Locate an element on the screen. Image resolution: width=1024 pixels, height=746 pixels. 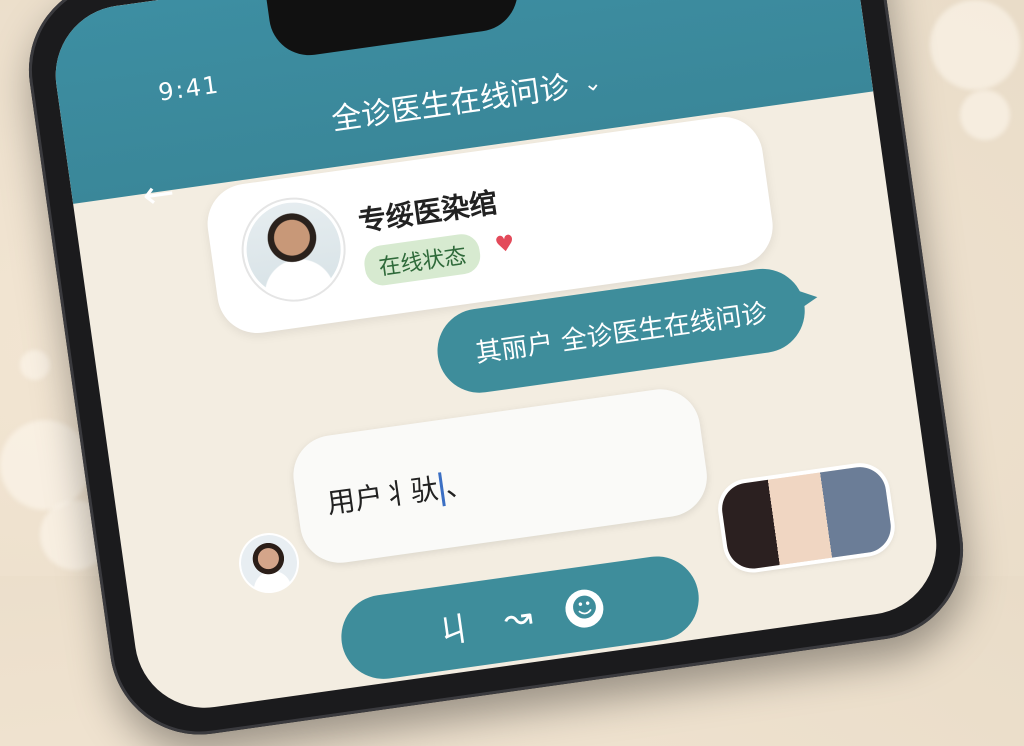
voice-icon: ㄐ is located at coordinates (453, 626).